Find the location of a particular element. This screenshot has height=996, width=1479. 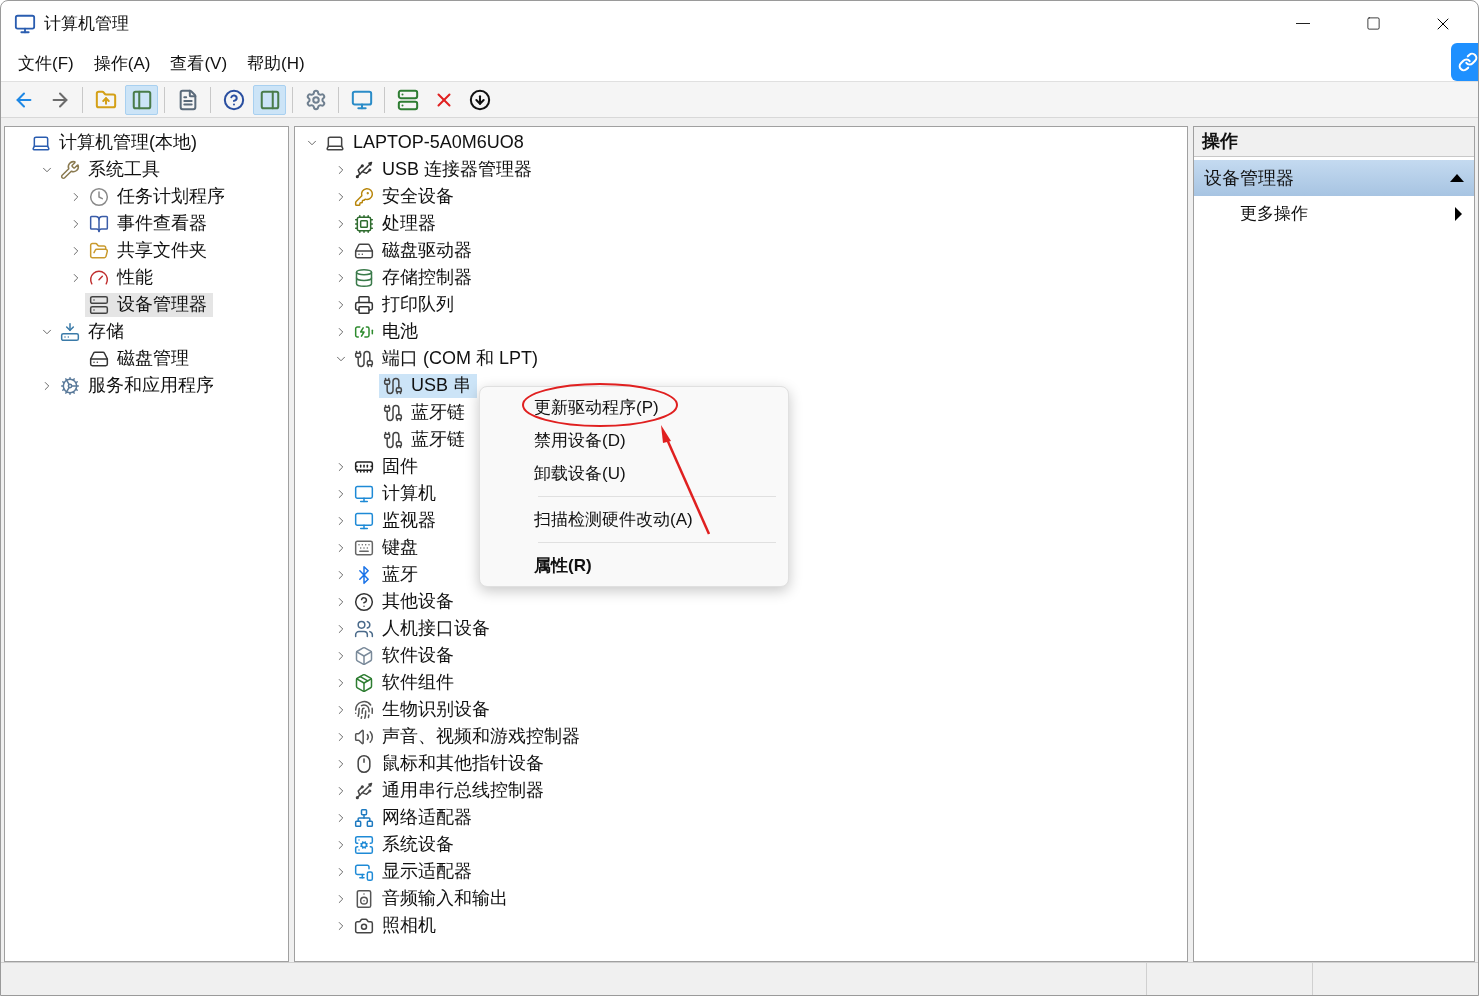

key-icon is located at coordinates (364, 196).